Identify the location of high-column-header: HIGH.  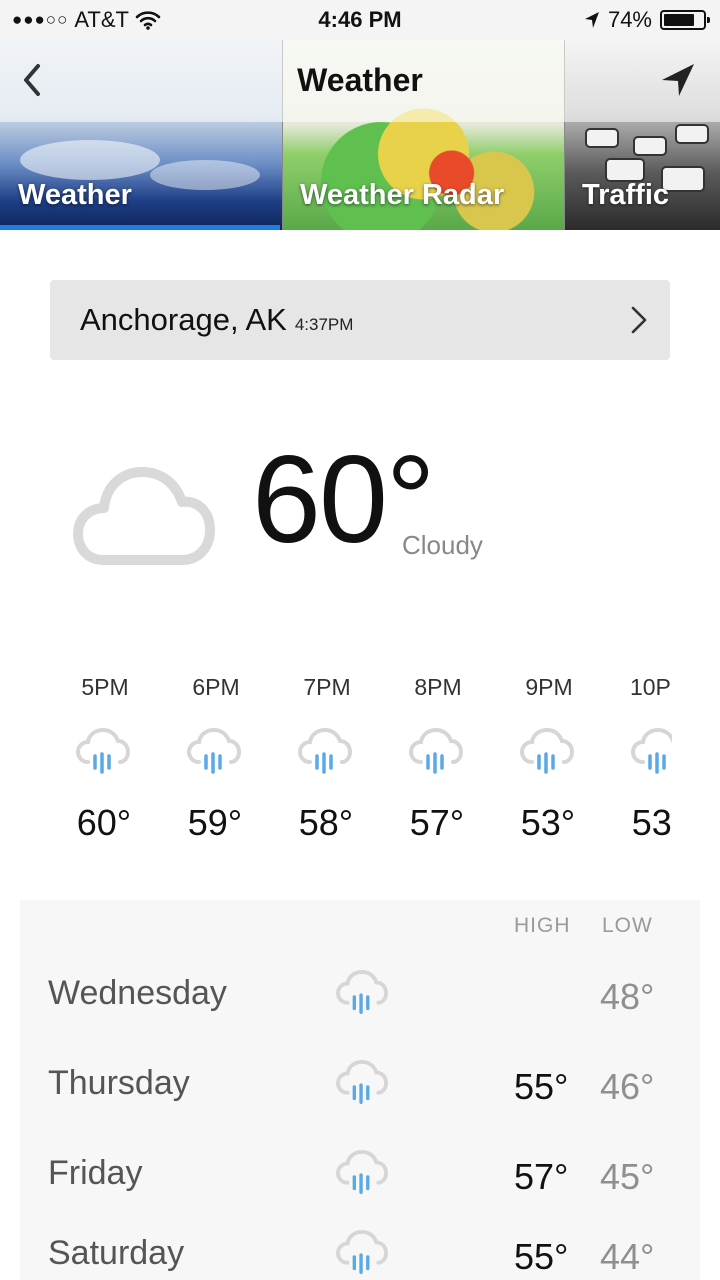
(542, 925).